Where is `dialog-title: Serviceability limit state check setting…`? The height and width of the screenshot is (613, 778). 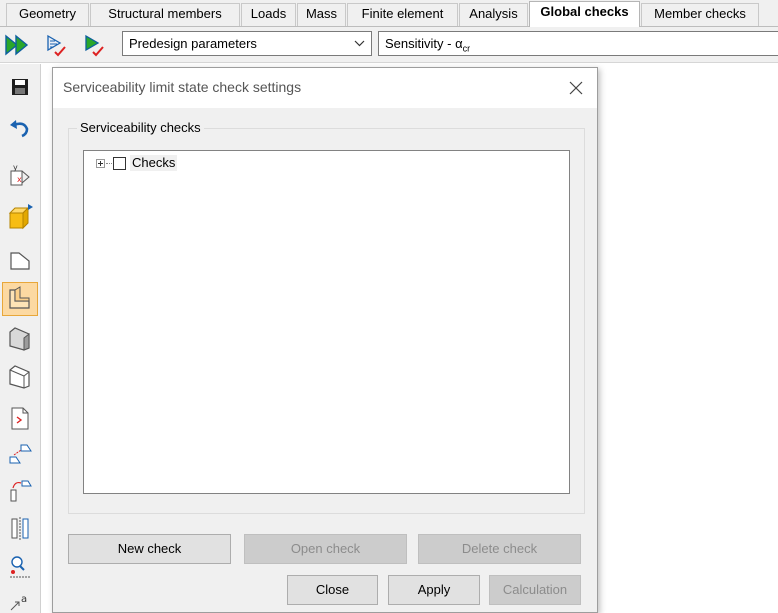
dialog-title: Serviceability limit state check setting… is located at coordinates (182, 87).